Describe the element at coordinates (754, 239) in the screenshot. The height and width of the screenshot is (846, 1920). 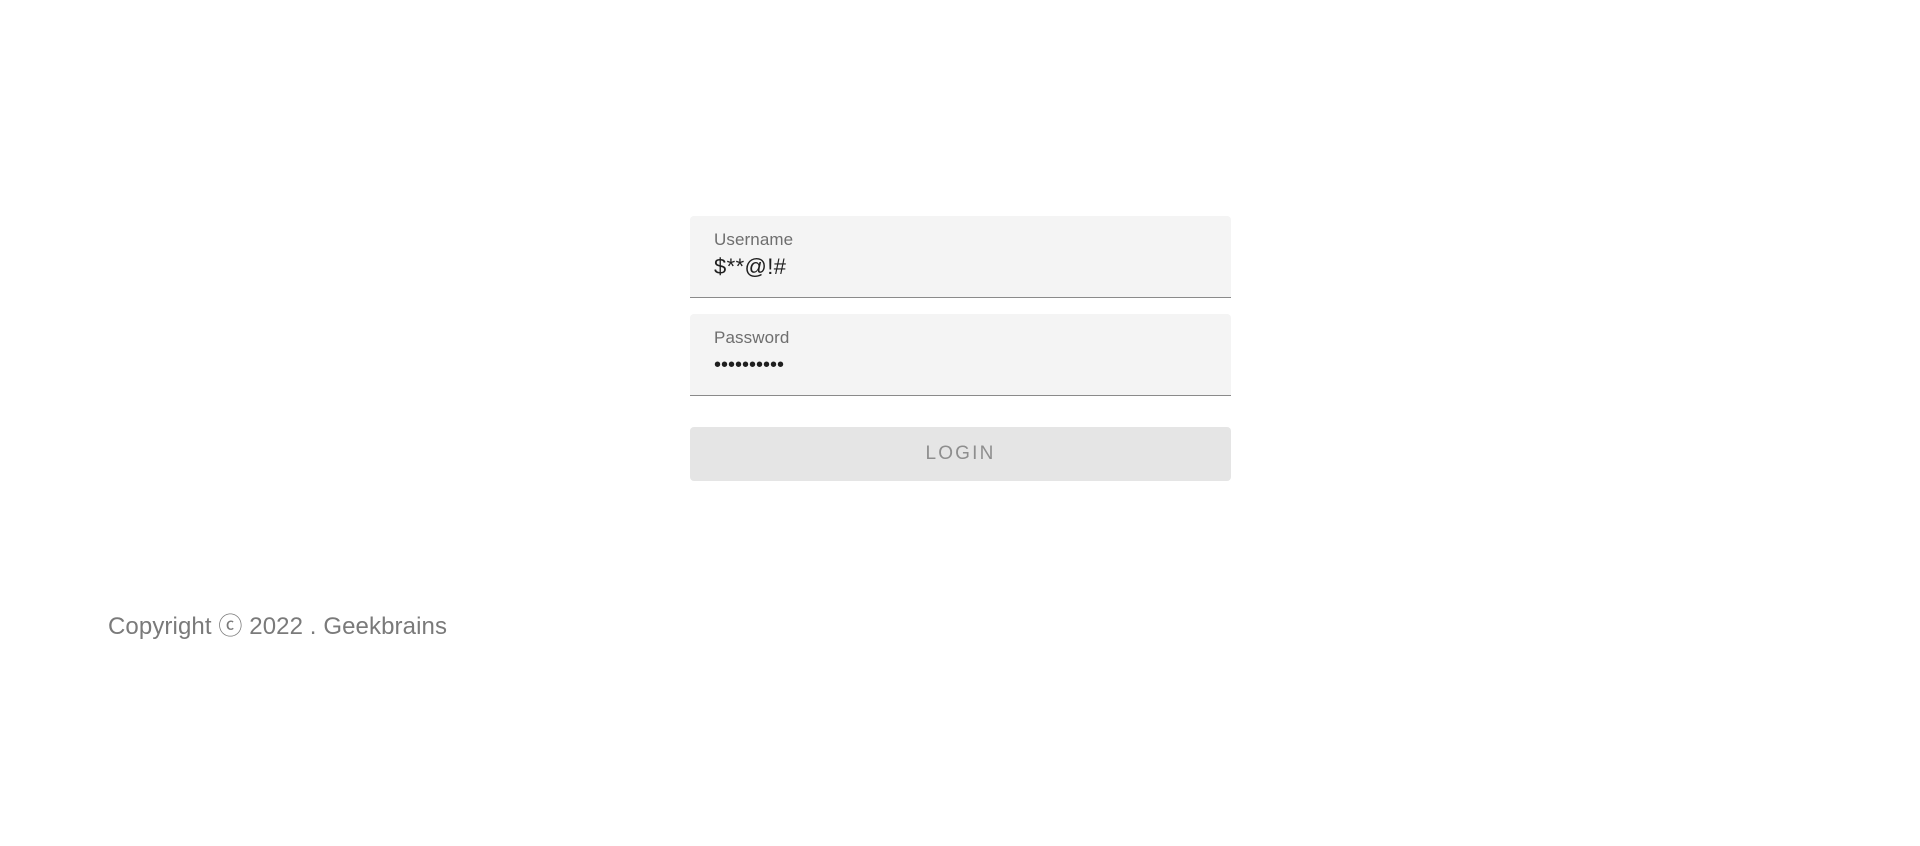
I see `username-label: Username` at that location.